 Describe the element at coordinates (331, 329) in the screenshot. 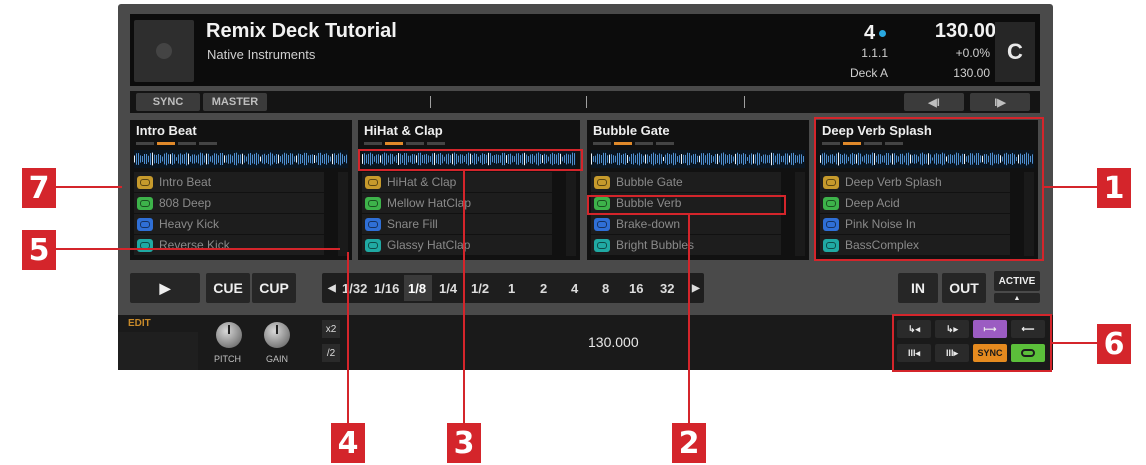

I see `double-tempo-button: x2` at that location.